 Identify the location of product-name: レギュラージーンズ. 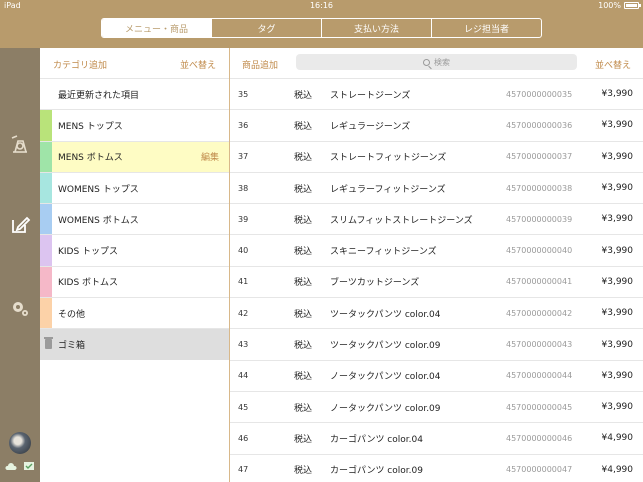
(370, 126).